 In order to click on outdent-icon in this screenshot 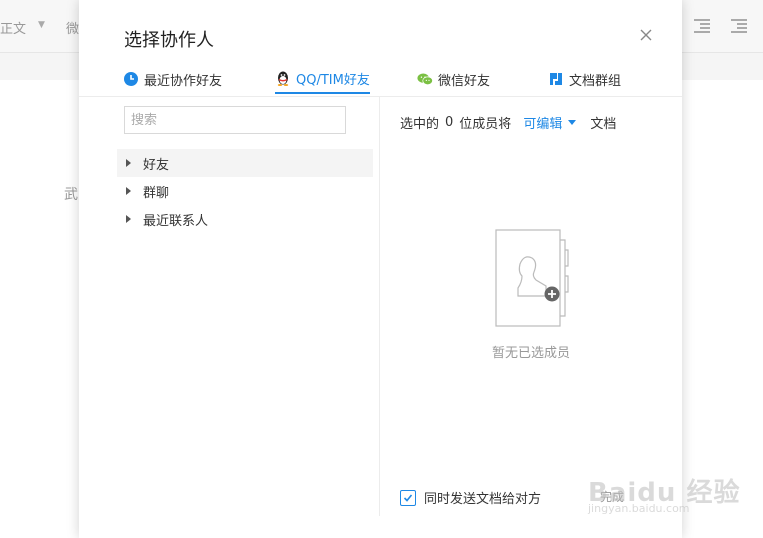, I will do `click(702, 26)`.